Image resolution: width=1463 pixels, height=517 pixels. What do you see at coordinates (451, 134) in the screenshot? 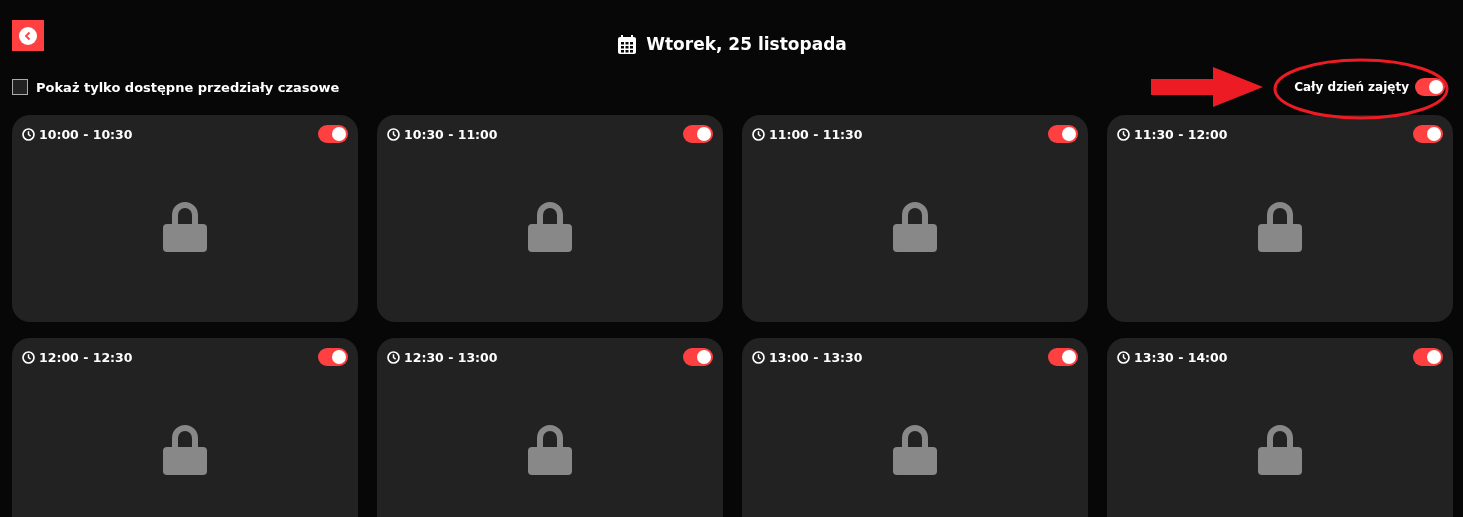
I see `slot-time: 10:30 - 11:00` at bounding box center [451, 134].